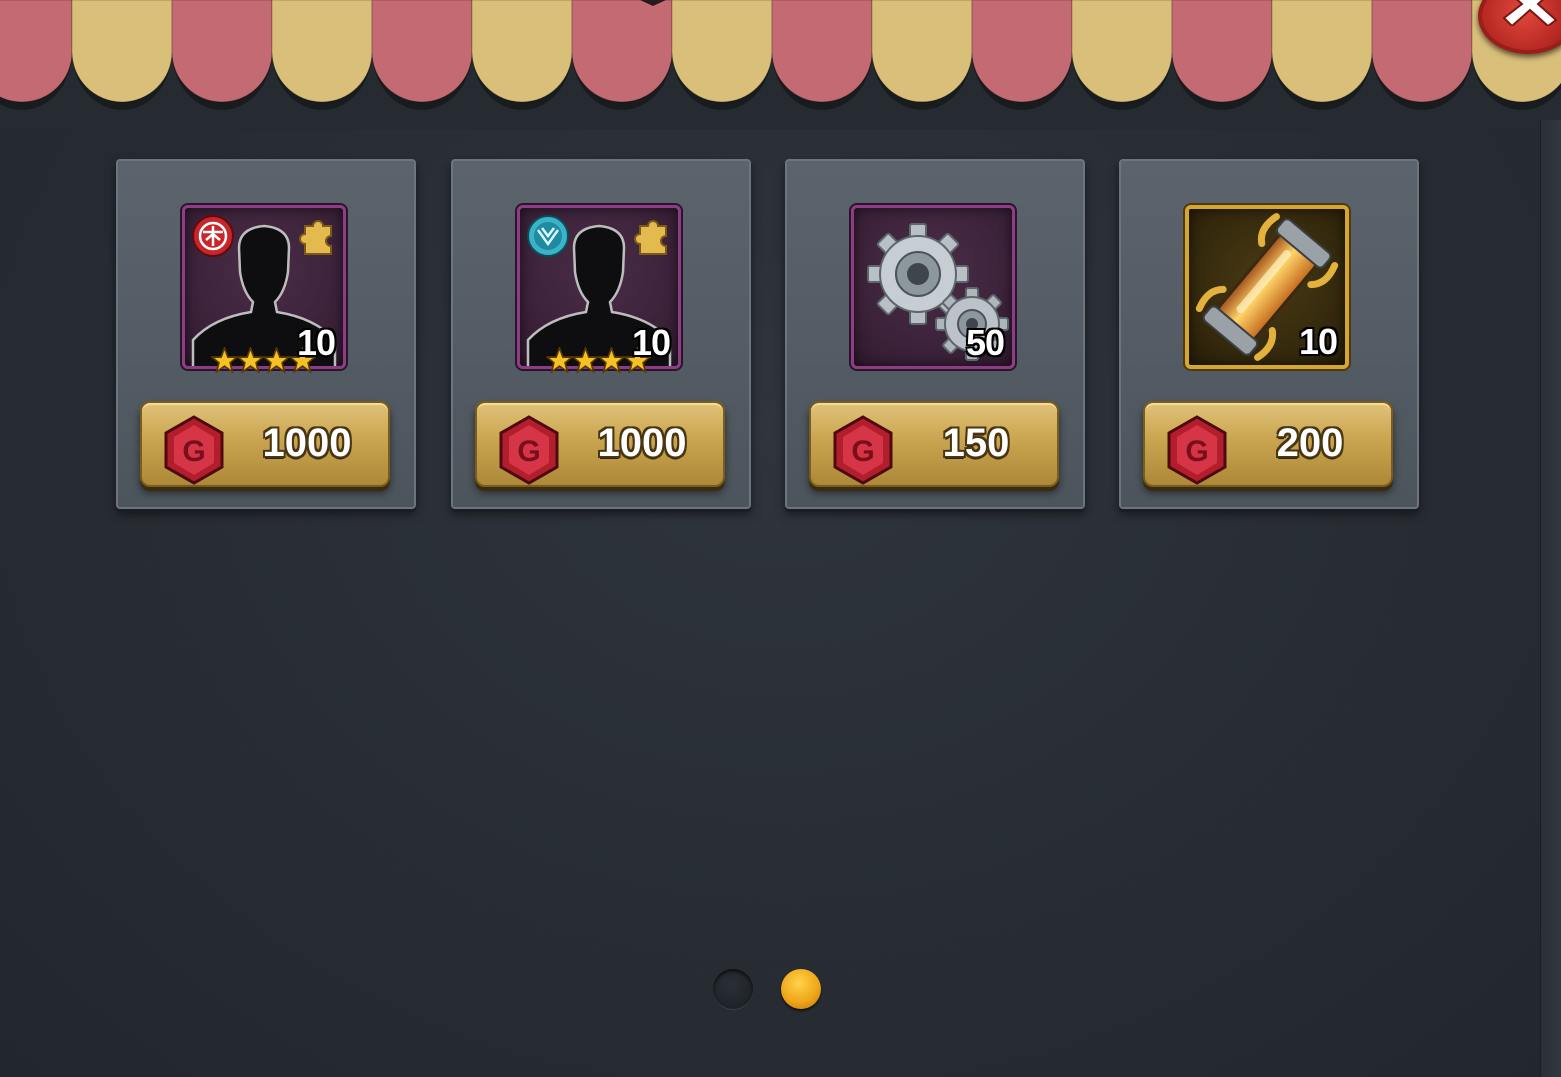 The image size is (1561, 1077). I want to click on shop-item-card: 50 G 150, so click(935, 334).